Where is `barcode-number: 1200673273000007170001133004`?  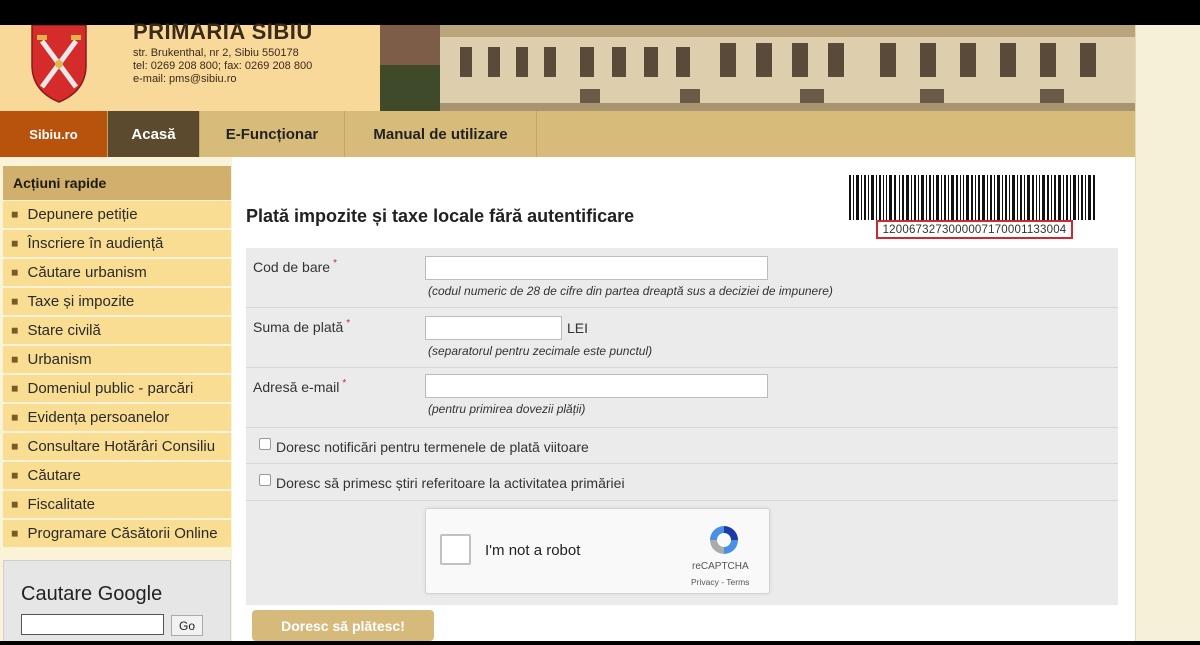 barcode-number: 1200673273000007170001133004 is located at coordinates (974, 229).